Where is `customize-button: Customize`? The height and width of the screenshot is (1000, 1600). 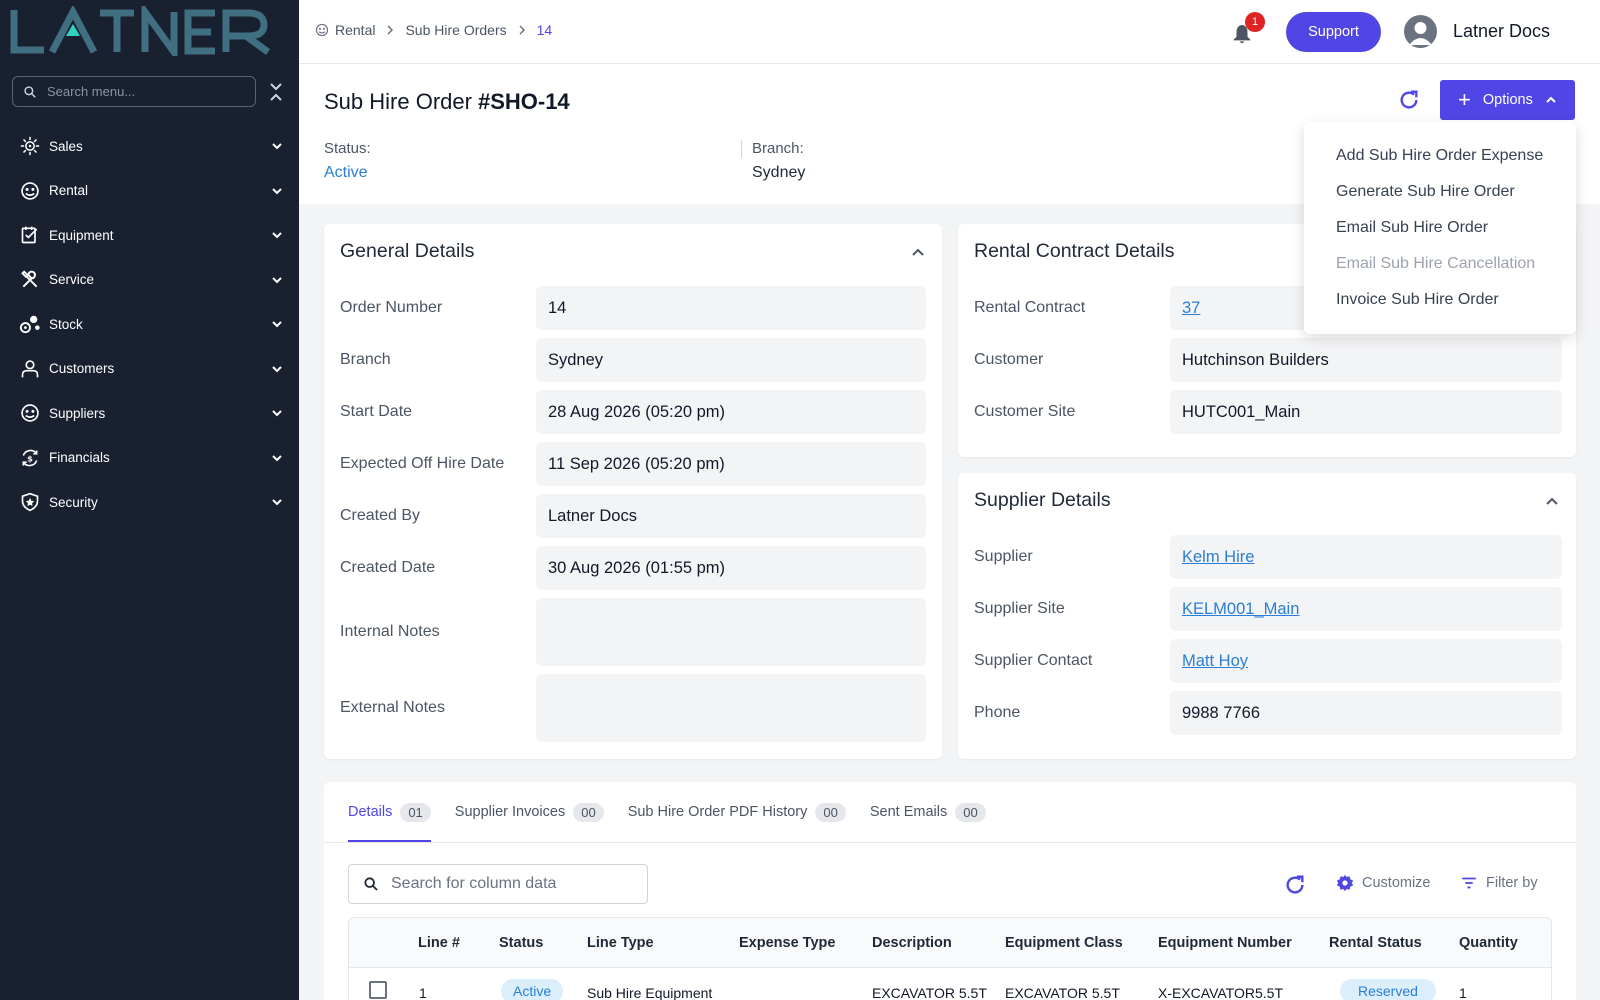 customize-button: Customize is located at coordinates (1383, 883).